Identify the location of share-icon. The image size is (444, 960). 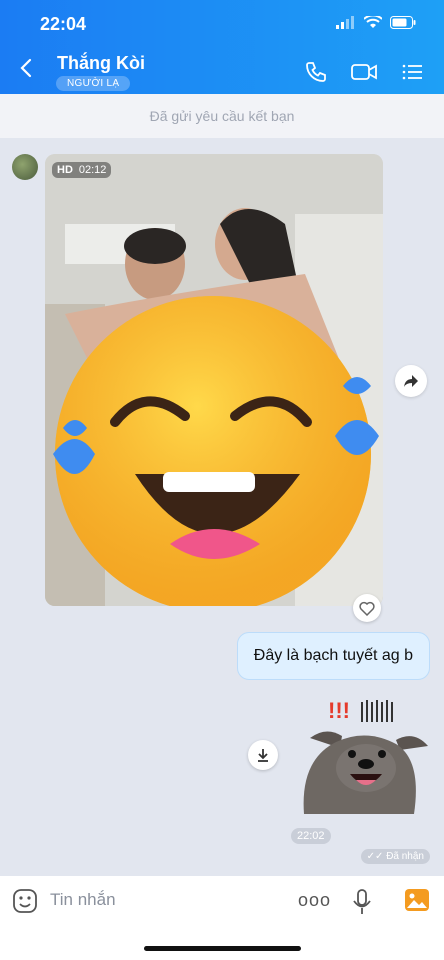
(411, 381).